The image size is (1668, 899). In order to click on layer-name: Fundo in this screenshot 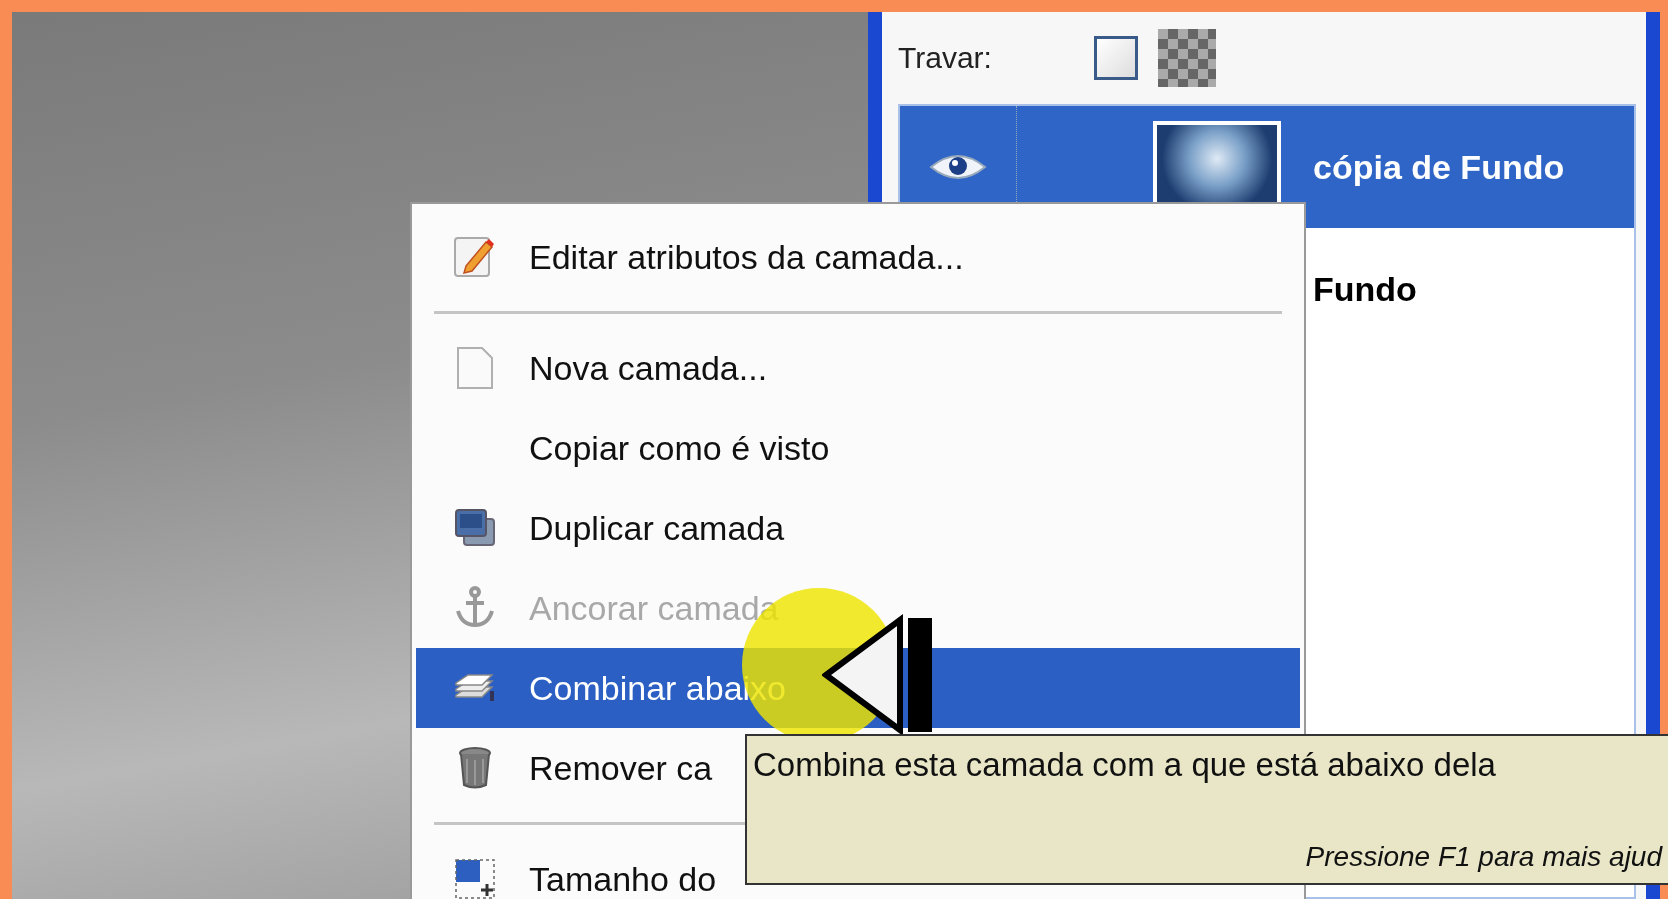, I will do `click(1365, 289)`.